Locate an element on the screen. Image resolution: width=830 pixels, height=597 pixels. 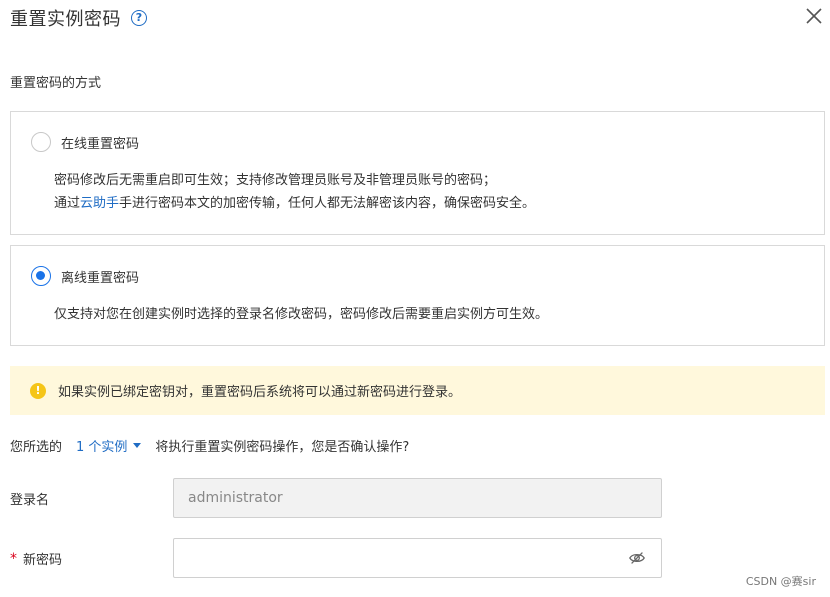
eye-off-icon is located at coordinates (637, 558).